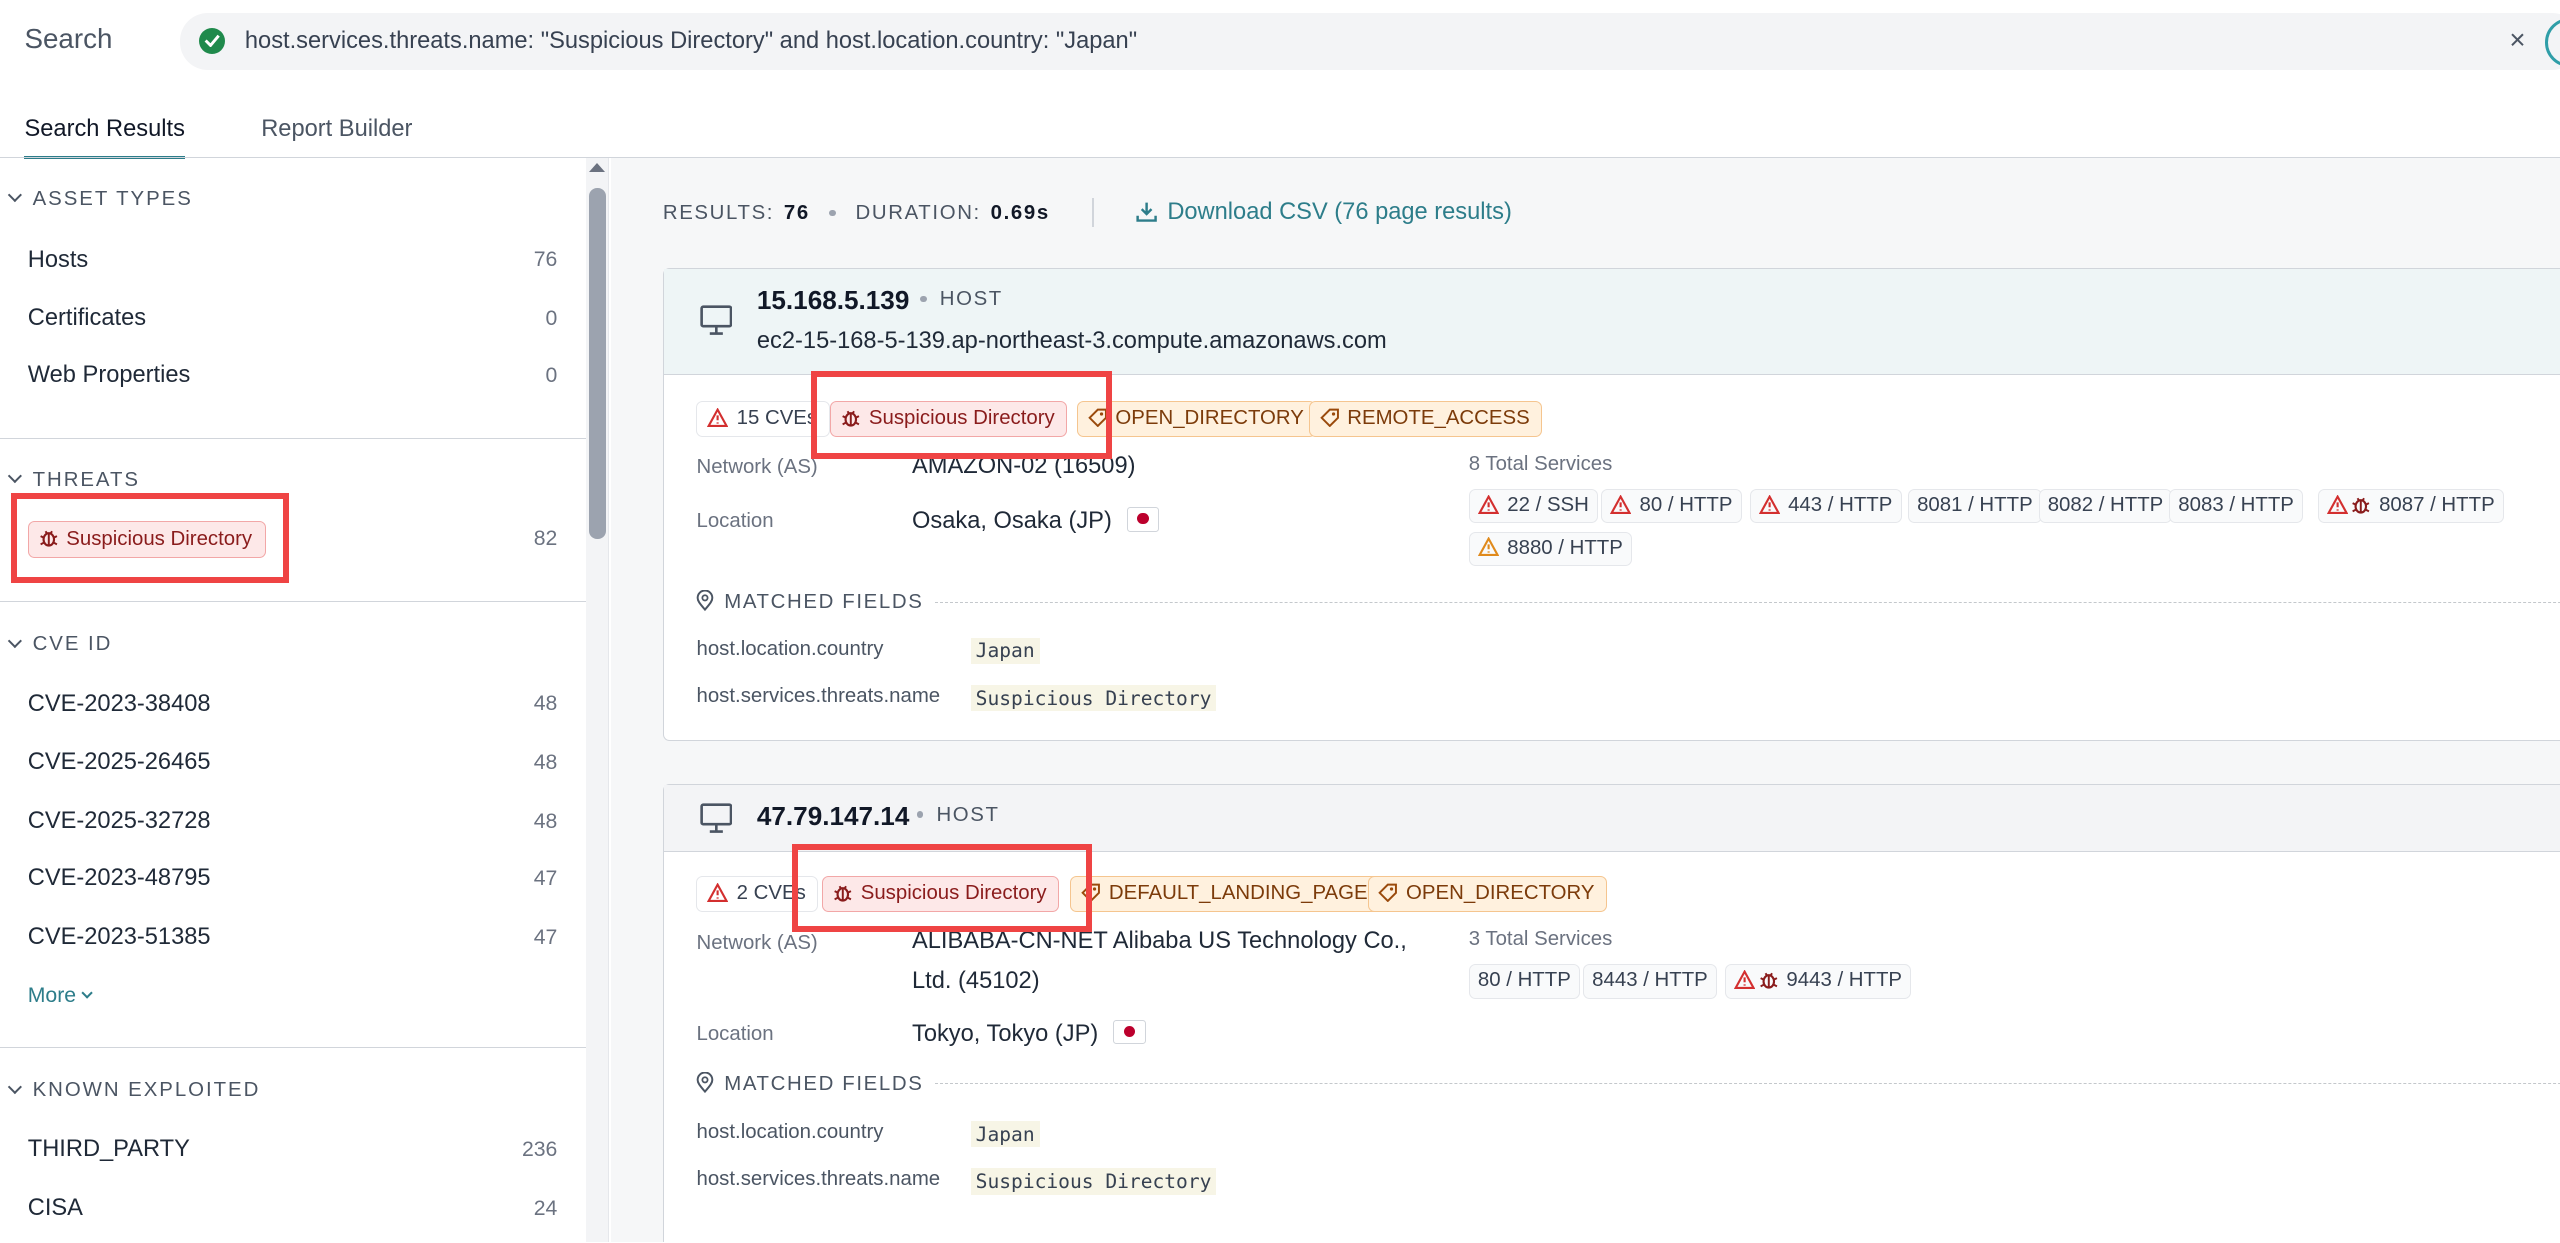 This screenshot has height=1243, width=2560. I want to click on download-csv-link: Download CSV (76 page results), so click(1324, 212).